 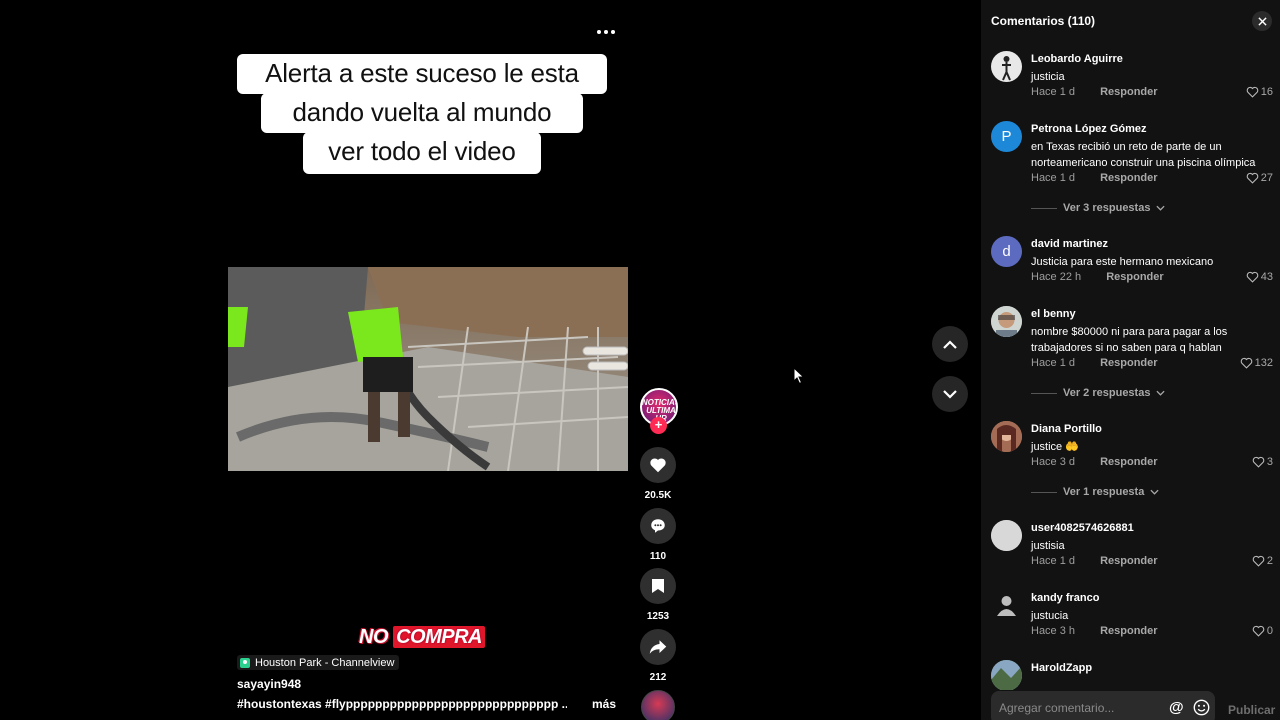 What do you see at coordinates (658, 425) in the screenshot?
I see `follow-plus-icon: +` at bounding box center [658, 425].